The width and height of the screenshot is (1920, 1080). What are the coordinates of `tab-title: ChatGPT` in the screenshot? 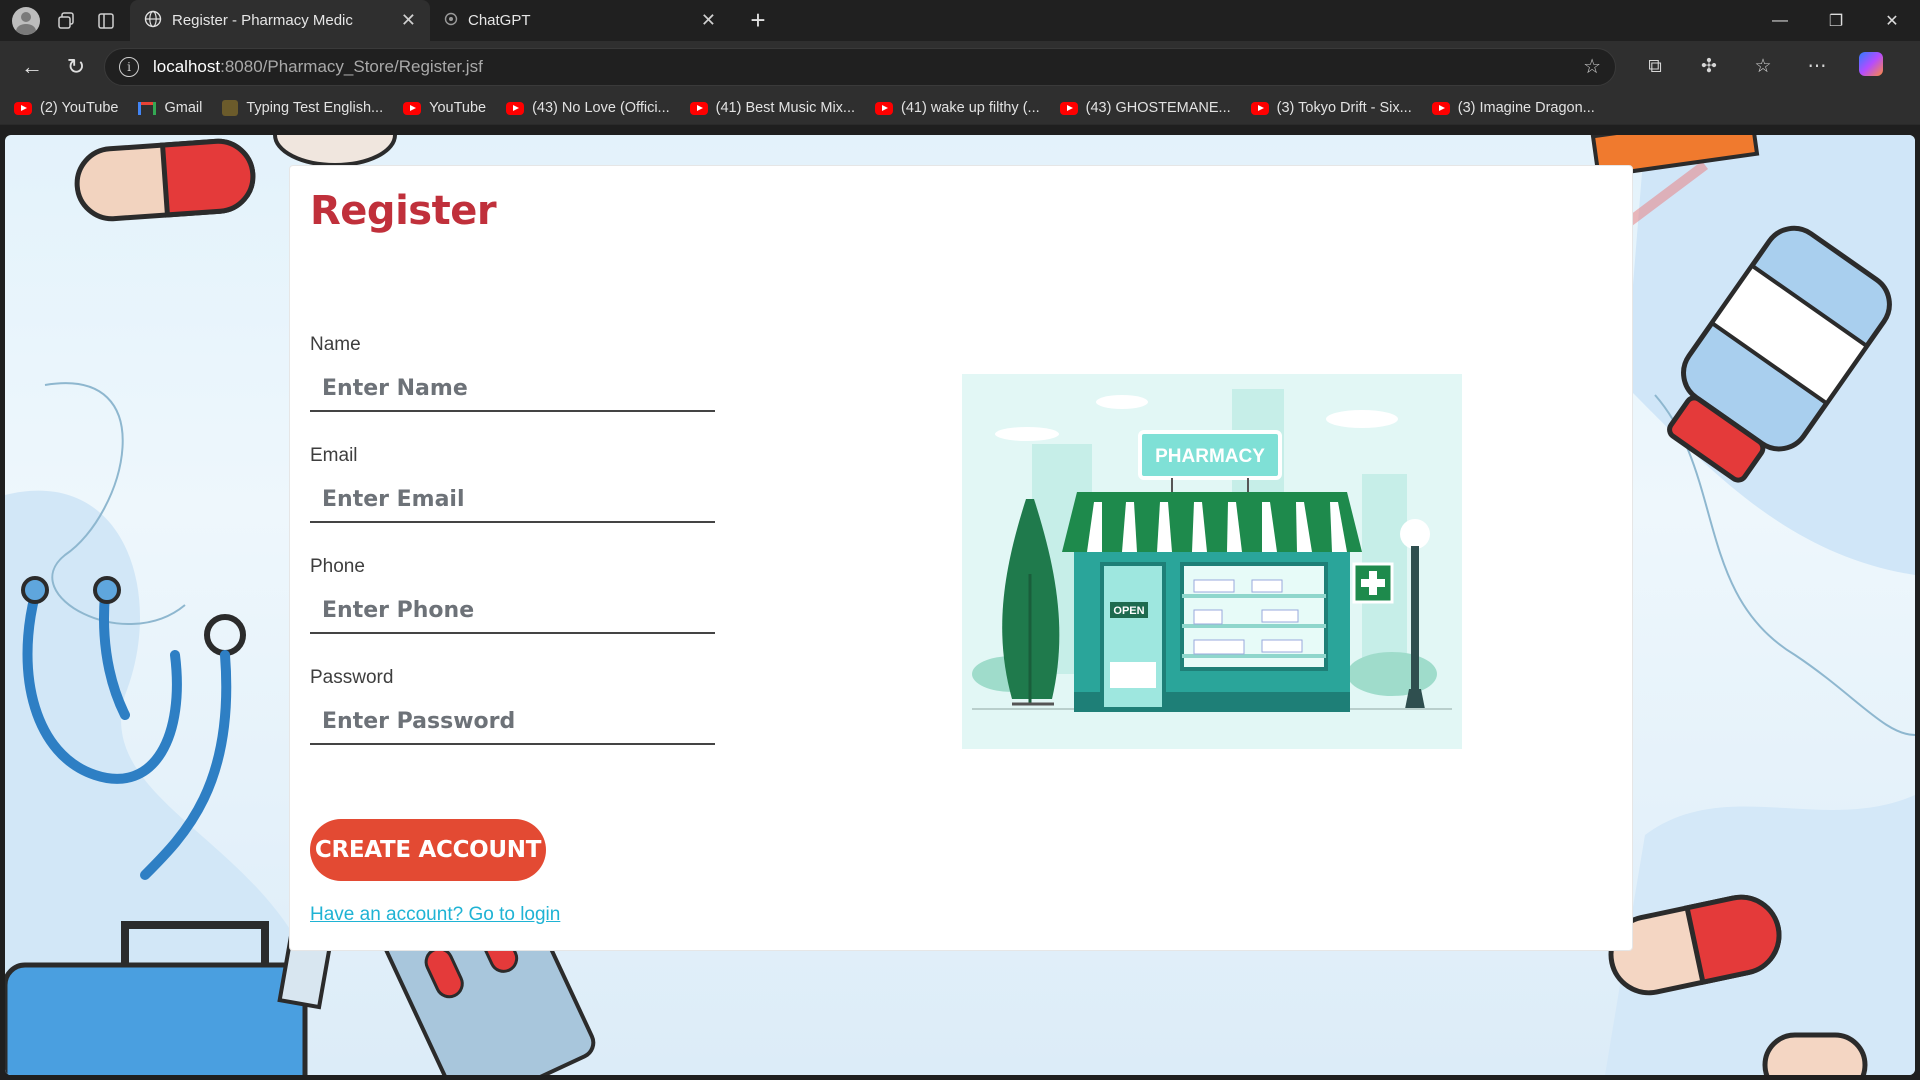 It's located at (499, 20).